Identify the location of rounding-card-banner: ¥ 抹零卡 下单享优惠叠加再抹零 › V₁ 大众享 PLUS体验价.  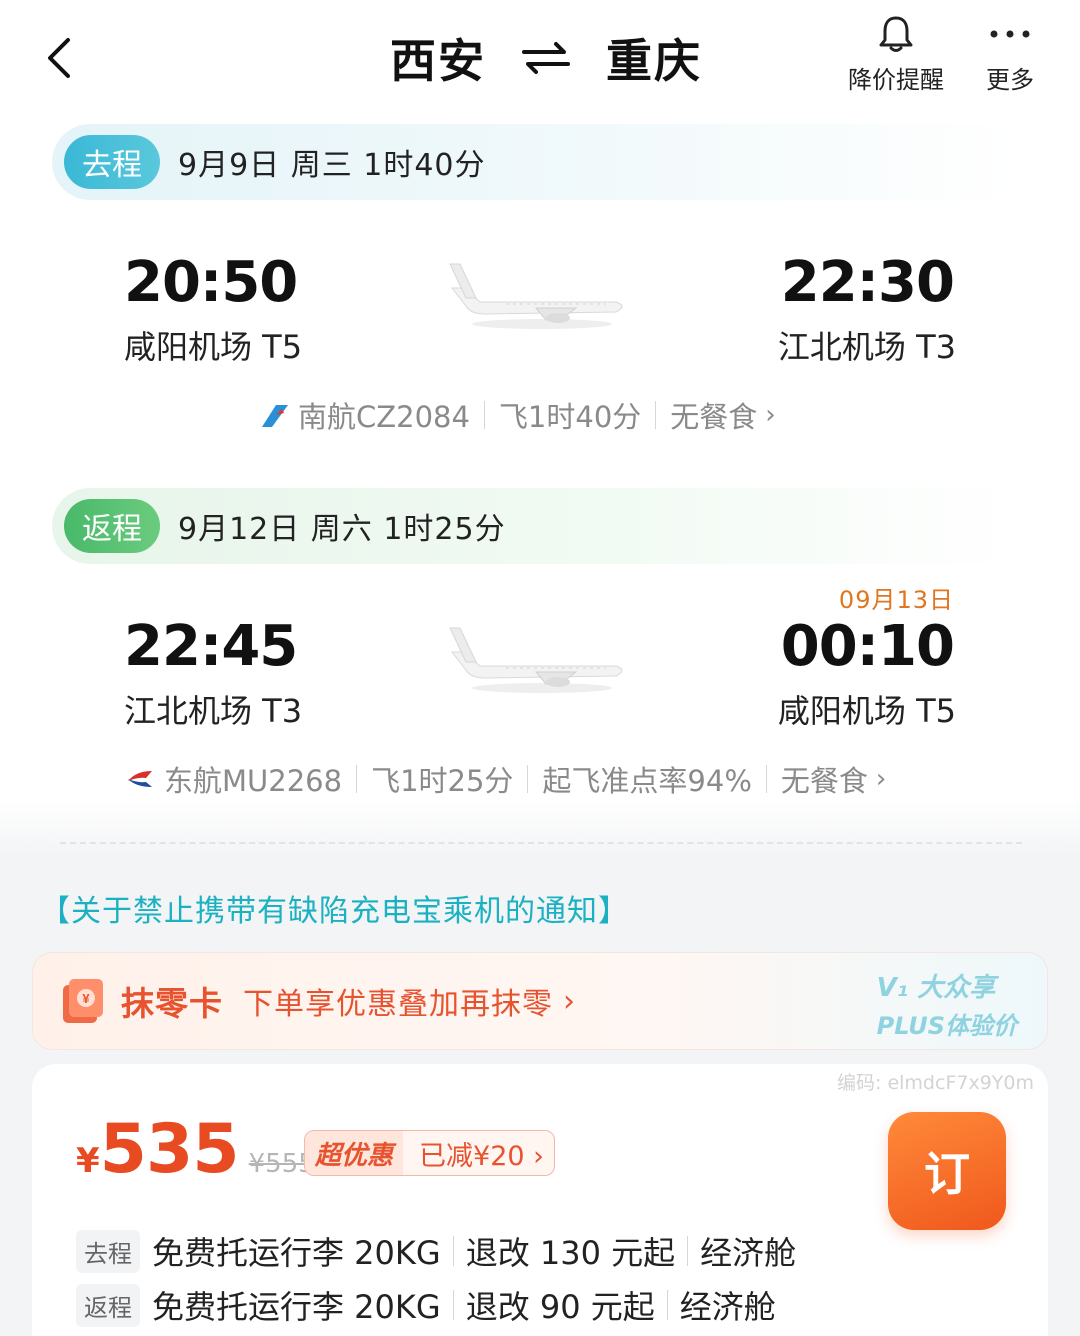
(540, 1001).